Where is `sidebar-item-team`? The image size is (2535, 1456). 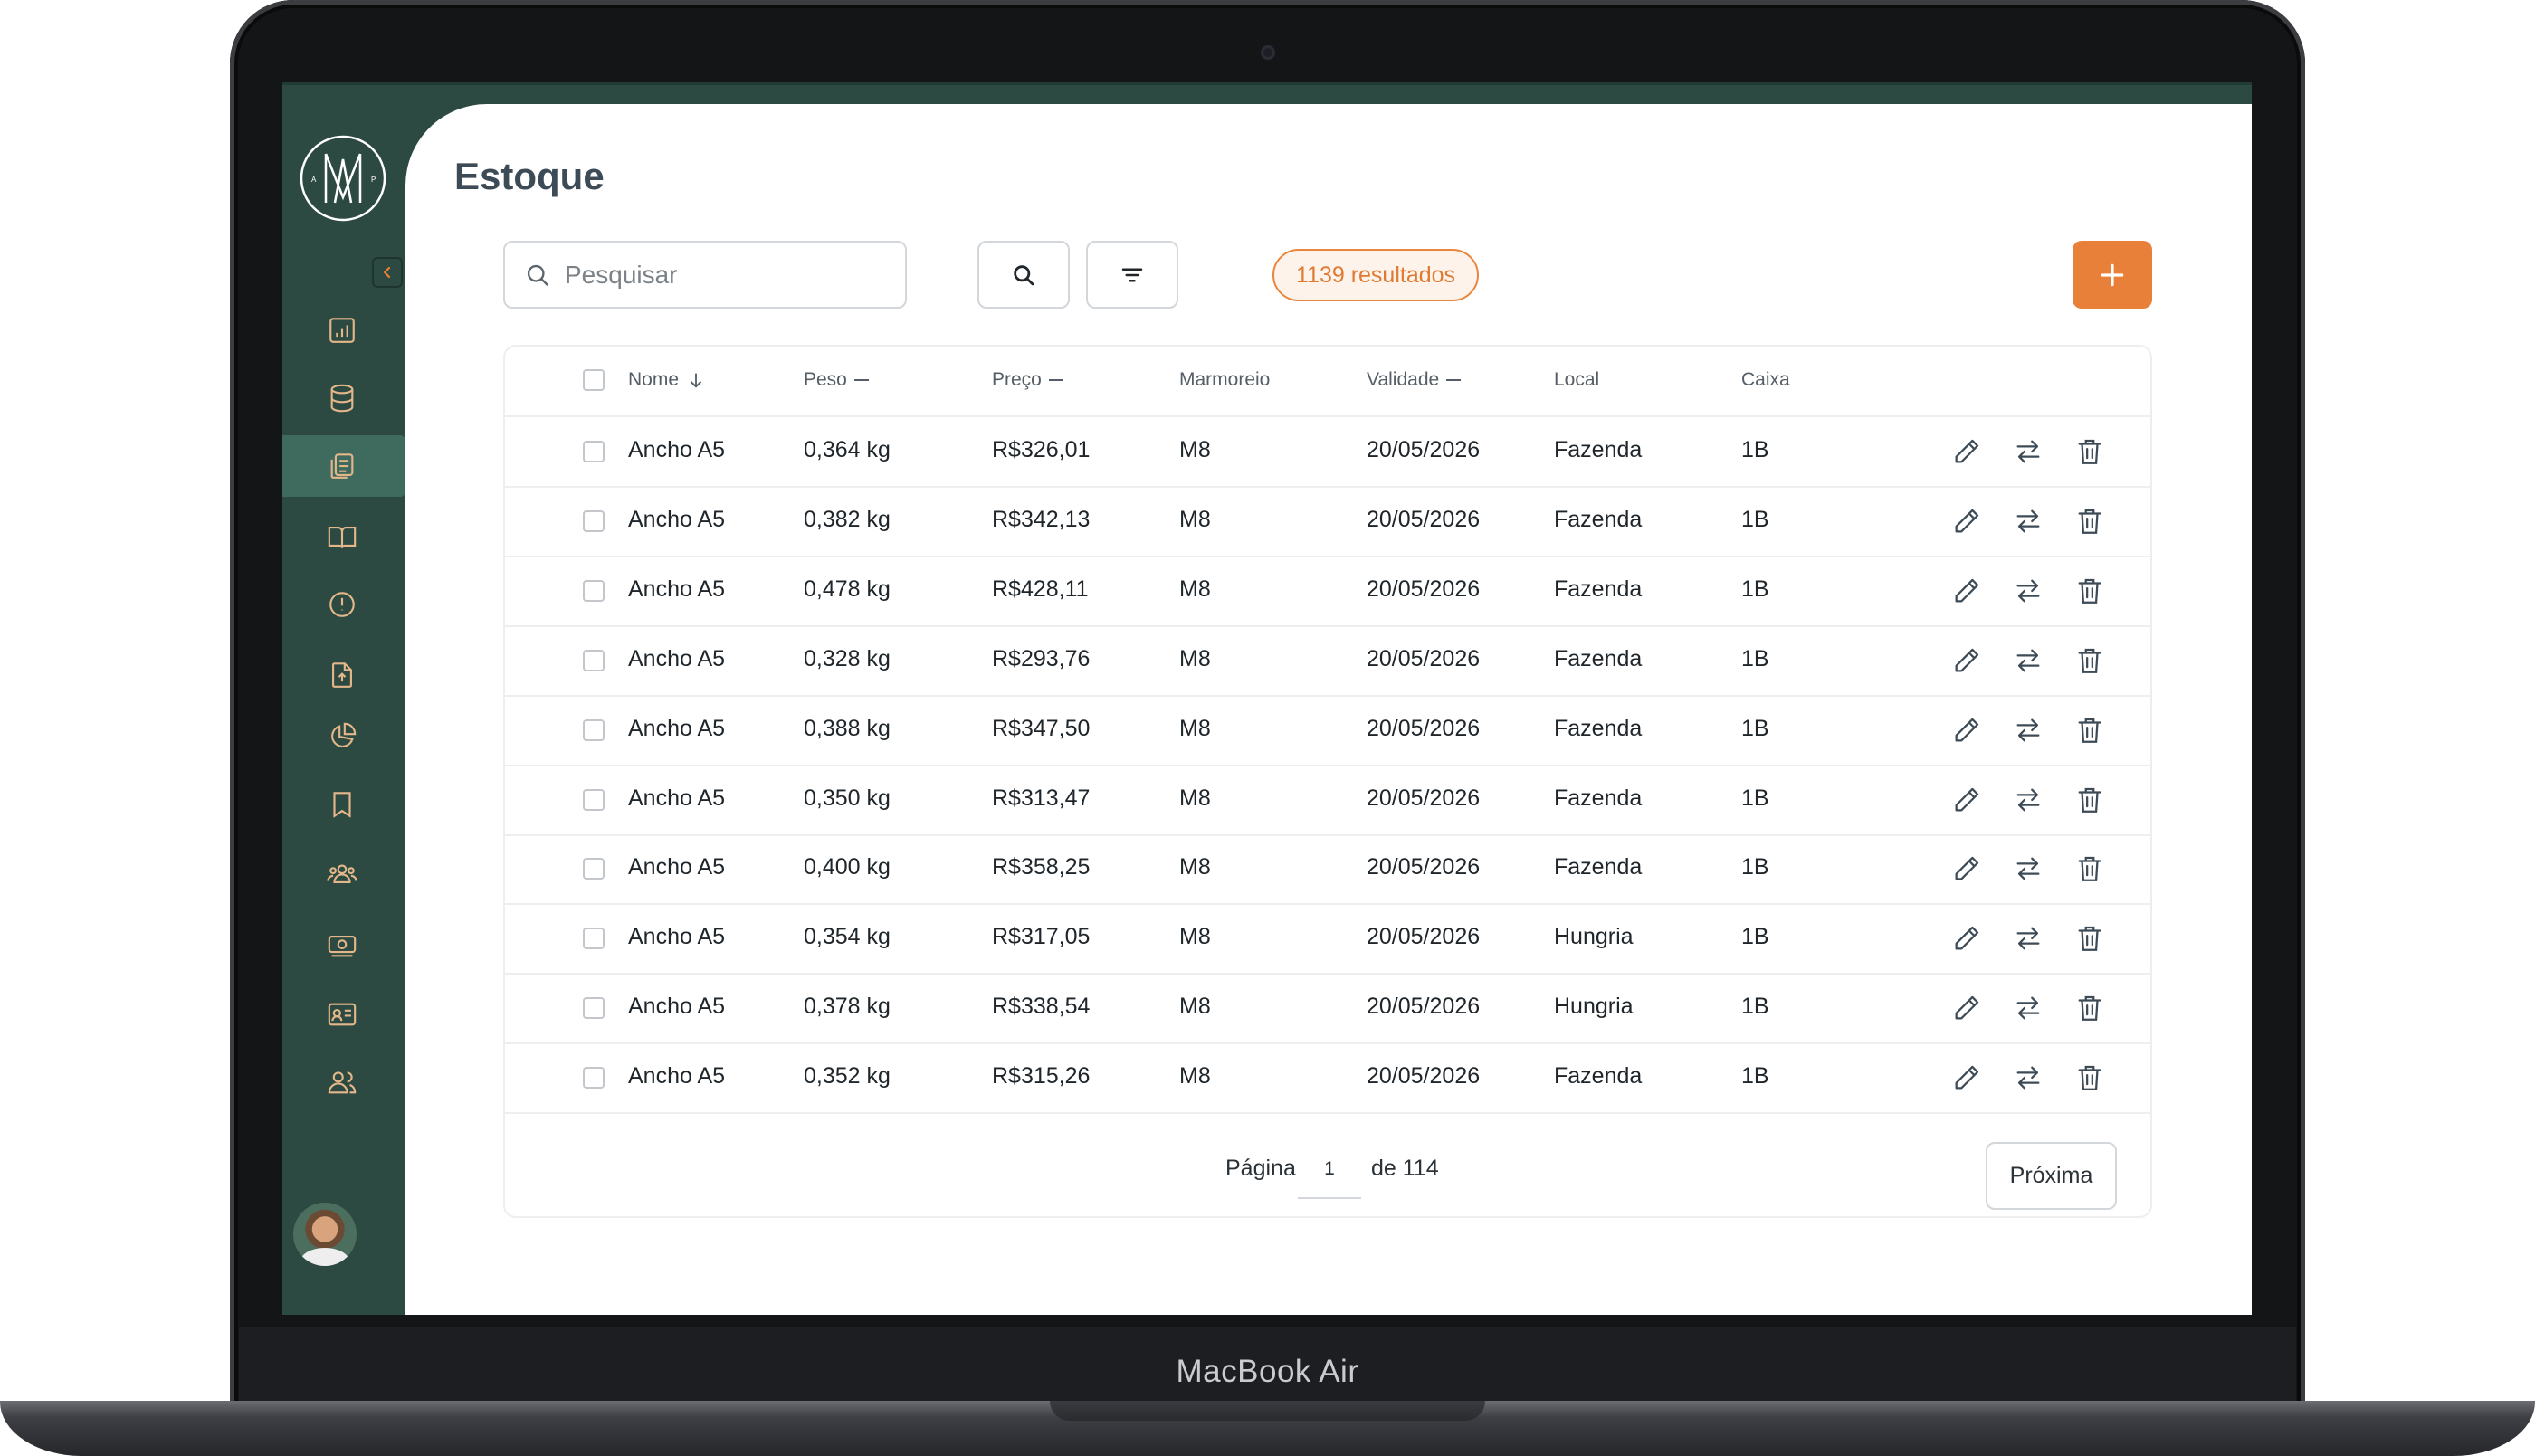 sidebar-item-team is located at coordinates (342, 873).